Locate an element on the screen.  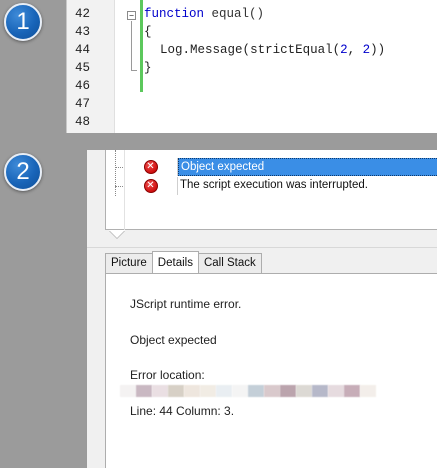
step-2-badge: 2 is located at coordinates (23, 172).